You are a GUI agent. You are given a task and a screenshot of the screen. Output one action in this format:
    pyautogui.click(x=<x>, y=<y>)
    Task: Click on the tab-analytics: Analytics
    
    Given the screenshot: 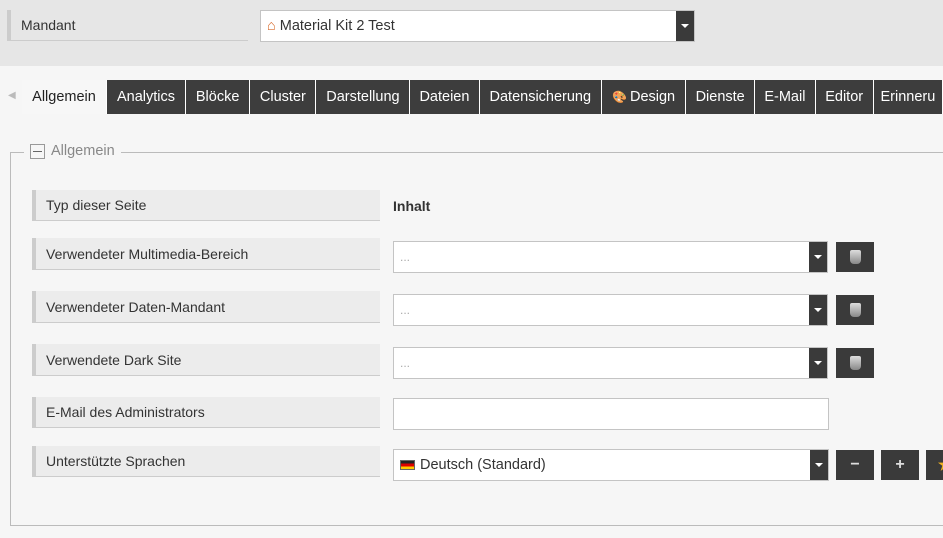 What is the action you would take?
    pyautogui.click(x=146, y=97)
    